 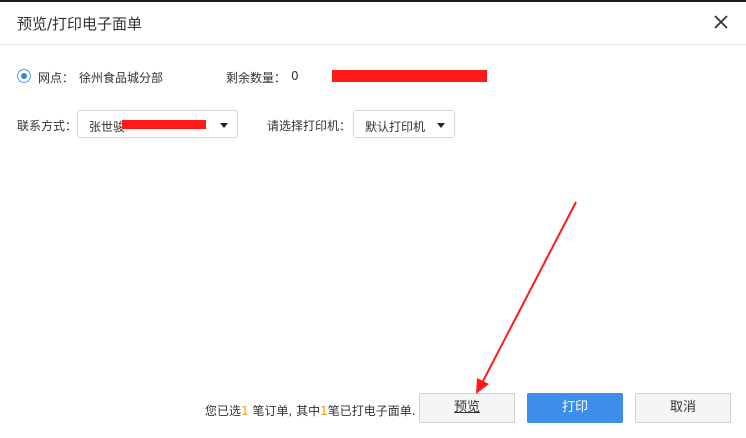 I want to click on print-button: 打印, so click(x=575, y=408).